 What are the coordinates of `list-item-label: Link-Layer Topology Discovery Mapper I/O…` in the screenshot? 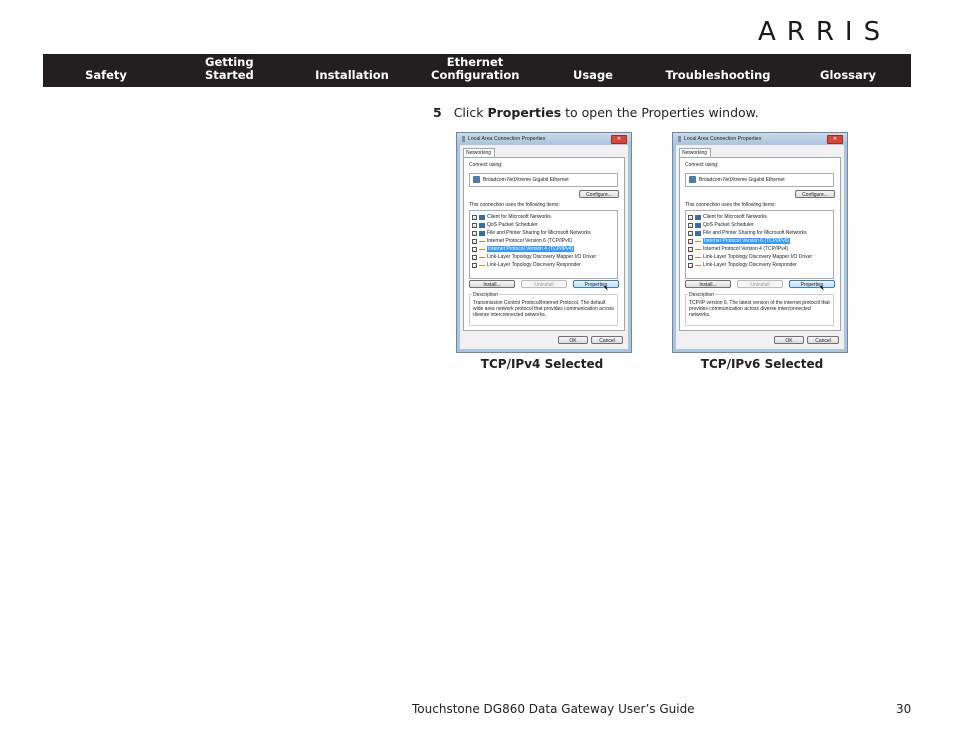 It's located at (758, 257).